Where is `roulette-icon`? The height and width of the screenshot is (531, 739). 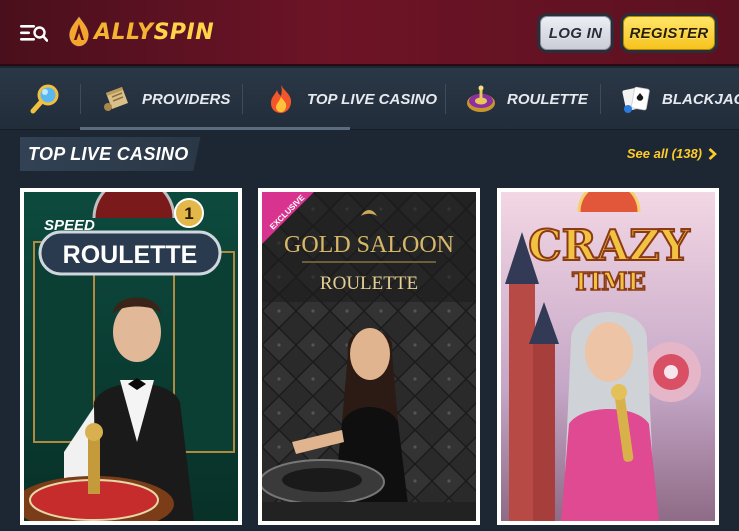
roulette-icon is located at coordinates (481, 98).